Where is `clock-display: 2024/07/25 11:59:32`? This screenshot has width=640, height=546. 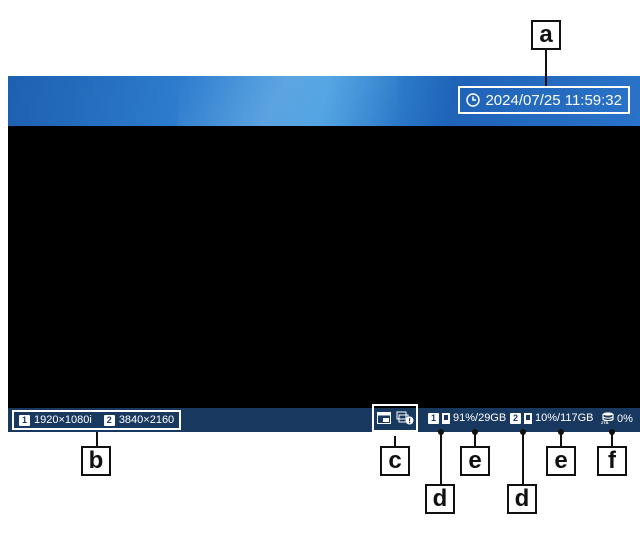 clock-display: 2024/07/25 11:59:32 is located at coordinates (544, 100).